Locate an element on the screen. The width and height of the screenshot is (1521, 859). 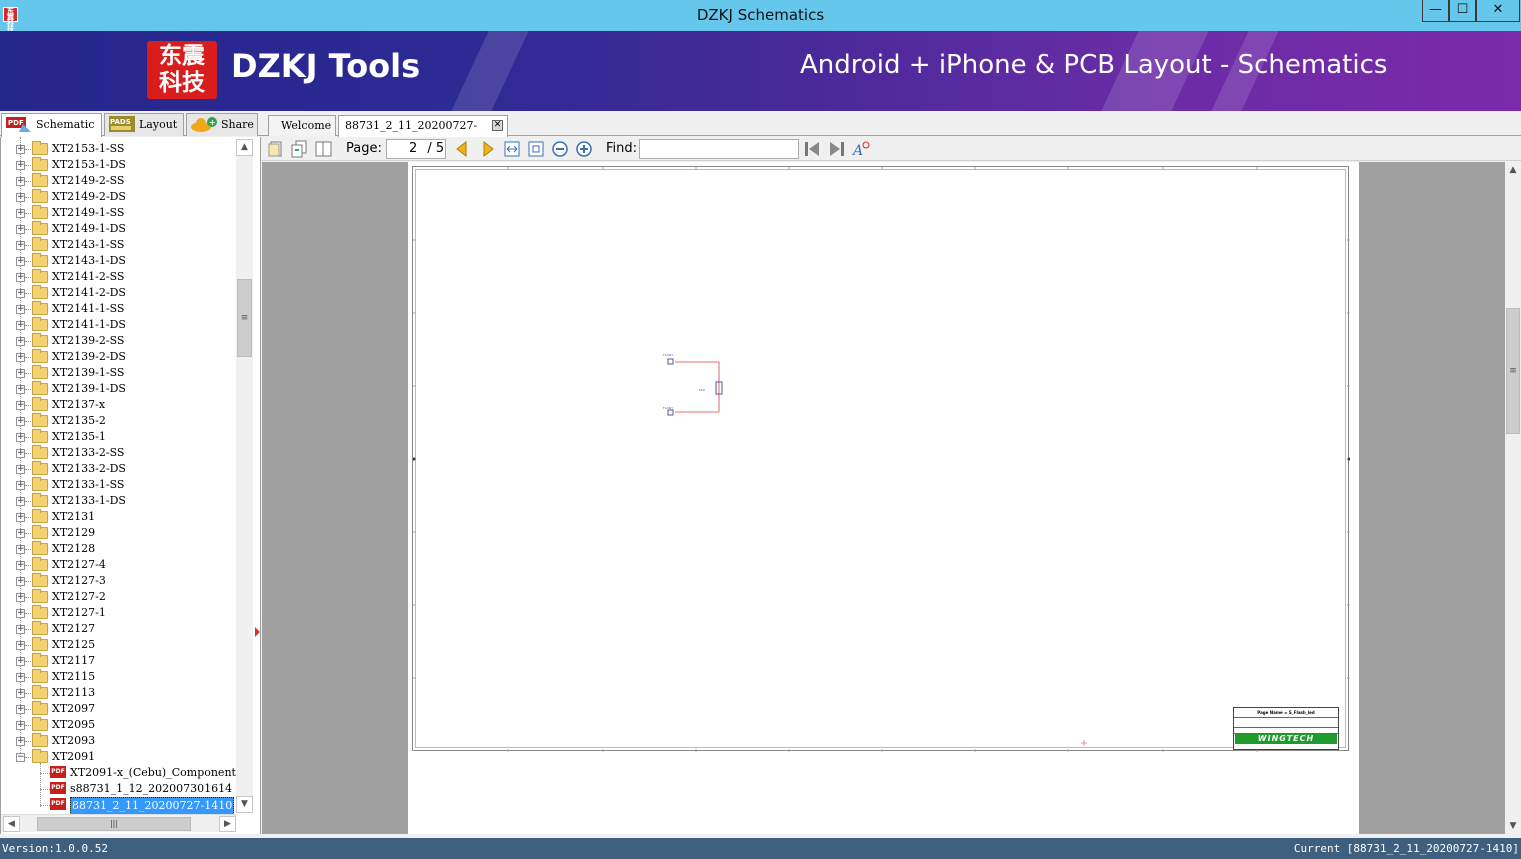
tab-schematic: PDF Schematic is located at coordinates (51, 125).